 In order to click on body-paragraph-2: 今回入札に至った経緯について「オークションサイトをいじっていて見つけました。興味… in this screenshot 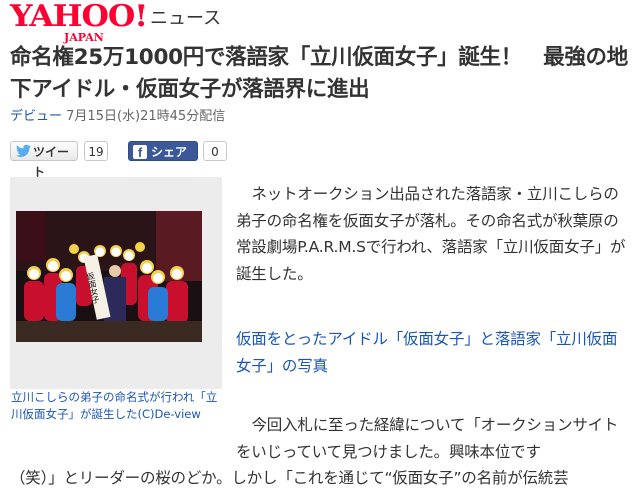, I will do `click(427, 438)`.